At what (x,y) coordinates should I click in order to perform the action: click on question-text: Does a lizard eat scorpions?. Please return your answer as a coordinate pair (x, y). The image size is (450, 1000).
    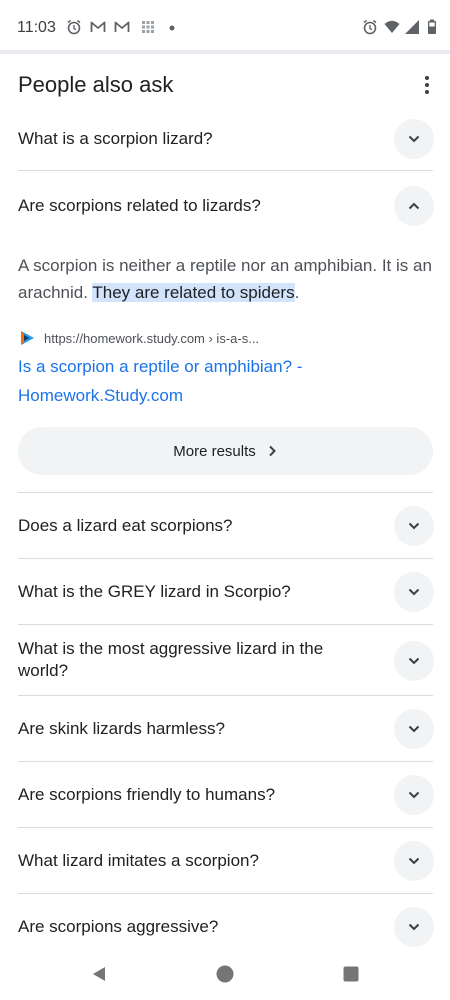
    Looking at the image, I should click on (125, 525).